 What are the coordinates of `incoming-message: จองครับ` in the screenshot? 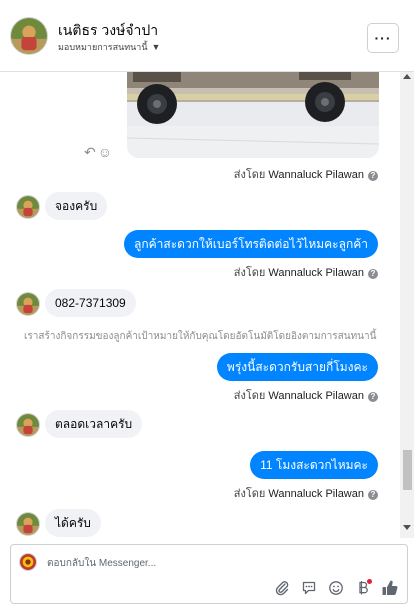 It's located at (76, 206).